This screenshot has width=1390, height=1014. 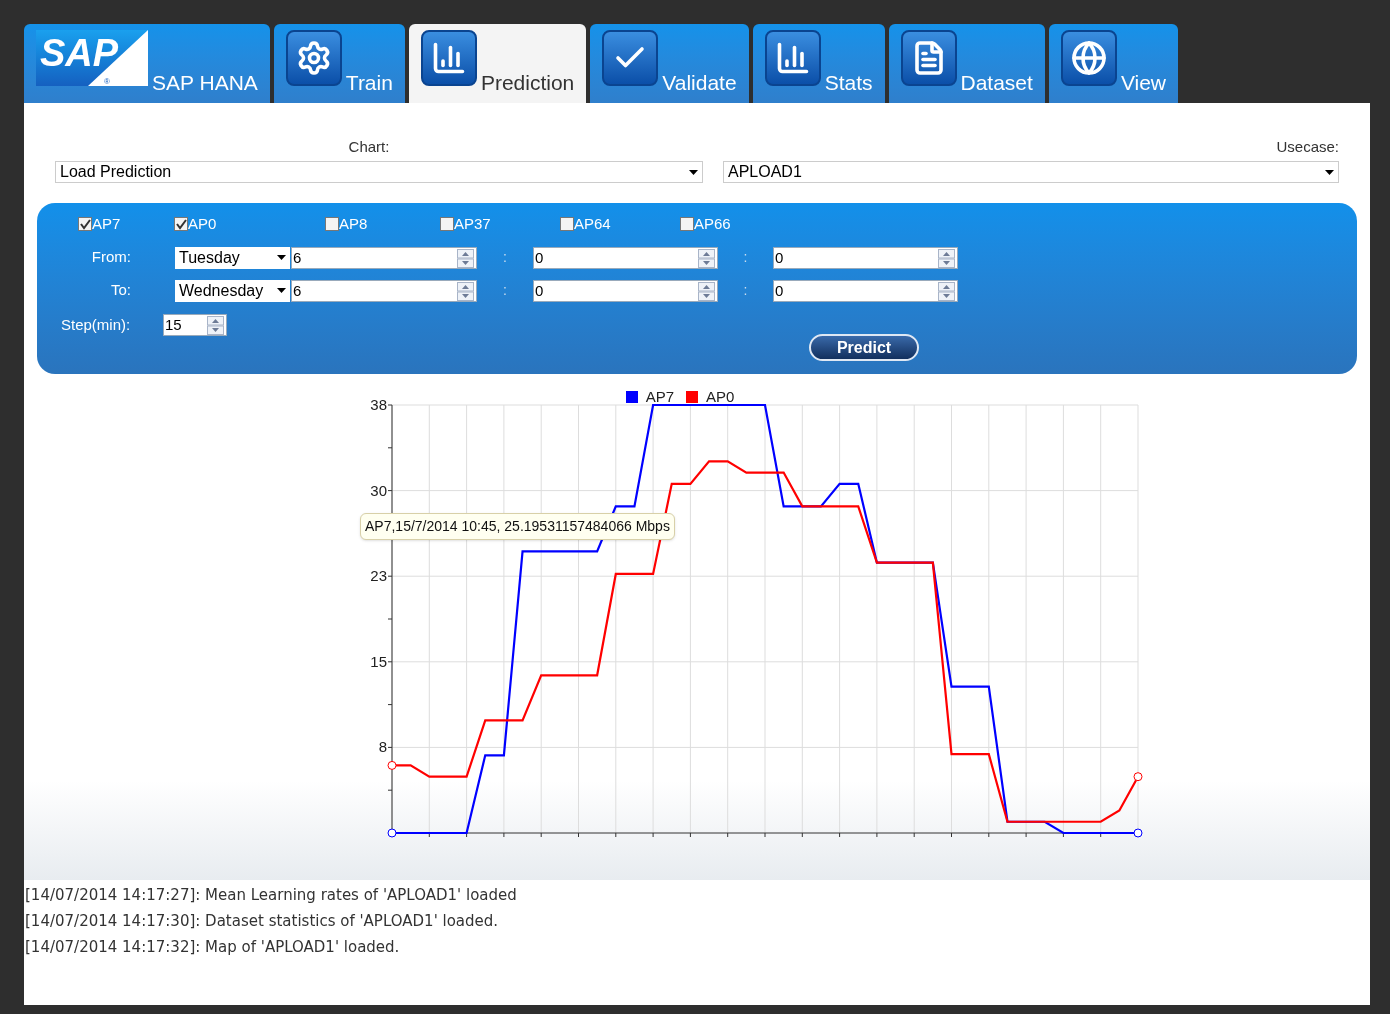 I want to click on time-label: From:, so click(x=111, y=257).